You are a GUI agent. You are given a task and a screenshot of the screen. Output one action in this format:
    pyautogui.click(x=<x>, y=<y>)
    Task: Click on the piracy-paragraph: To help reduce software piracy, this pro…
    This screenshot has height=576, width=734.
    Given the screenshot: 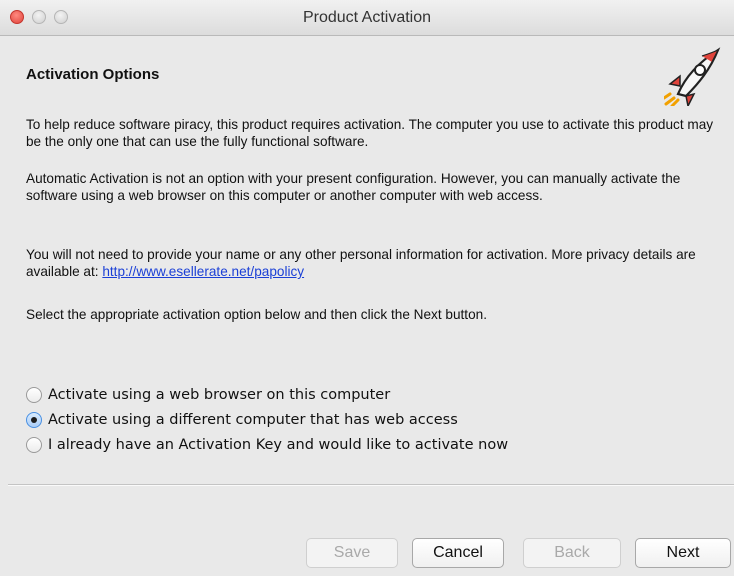 What is the action you would take?
    pyautogui.click(x=370, y=133)
    